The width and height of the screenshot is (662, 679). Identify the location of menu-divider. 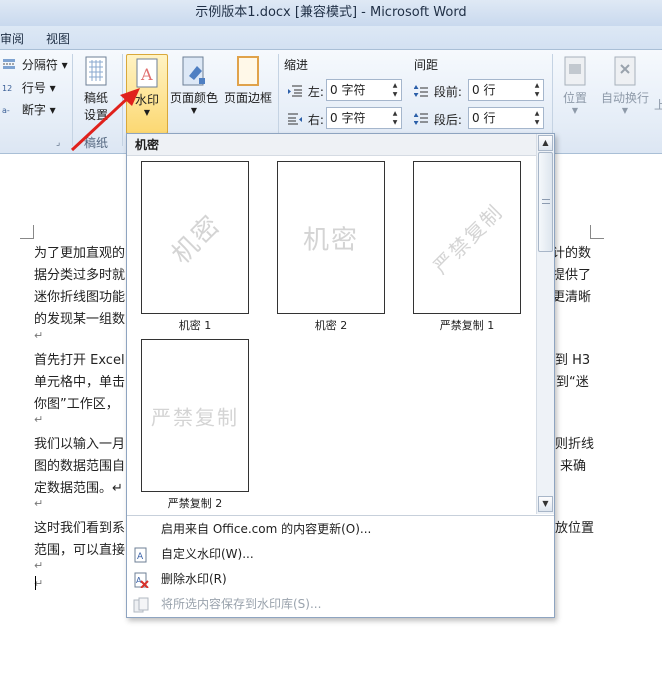
(340, 515).